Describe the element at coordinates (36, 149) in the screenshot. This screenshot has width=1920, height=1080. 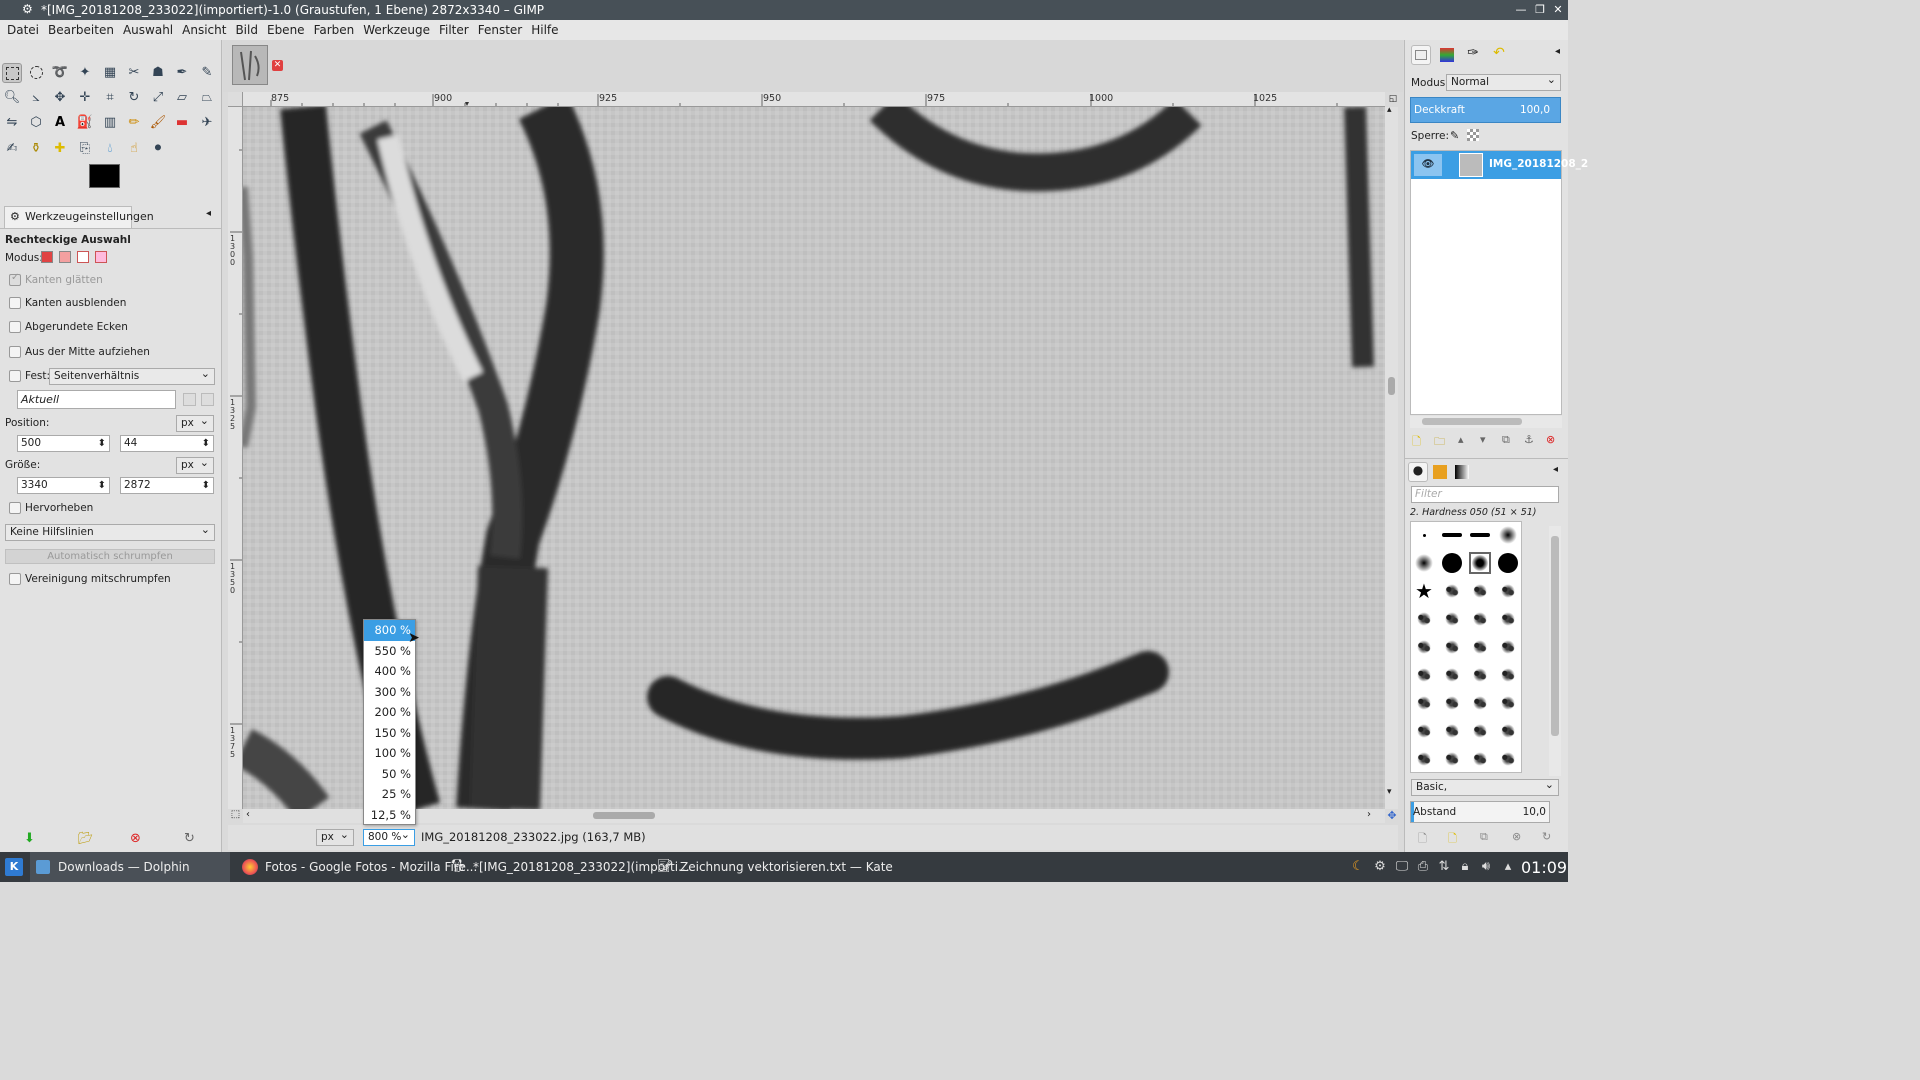
I see `clone-tool-icon: ⚱` at that location.